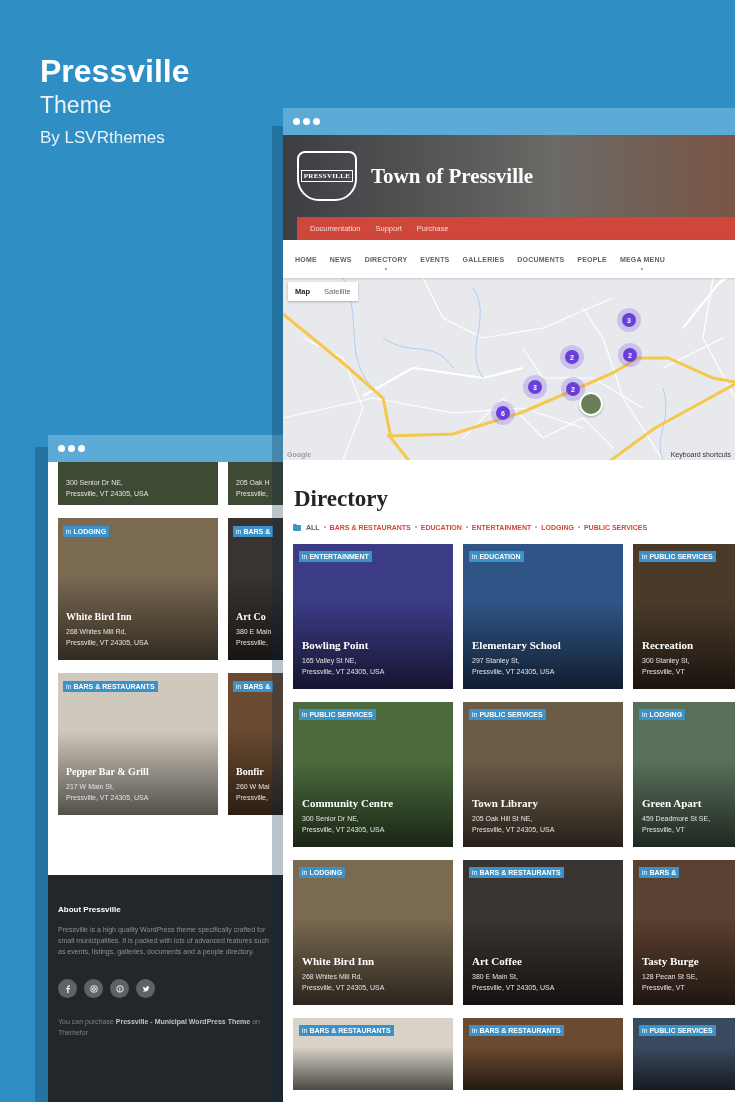 Image resolution: width=735 pixels, height=1102 pixels. I want to click on promo-title: Pressville, so click(115, 71).